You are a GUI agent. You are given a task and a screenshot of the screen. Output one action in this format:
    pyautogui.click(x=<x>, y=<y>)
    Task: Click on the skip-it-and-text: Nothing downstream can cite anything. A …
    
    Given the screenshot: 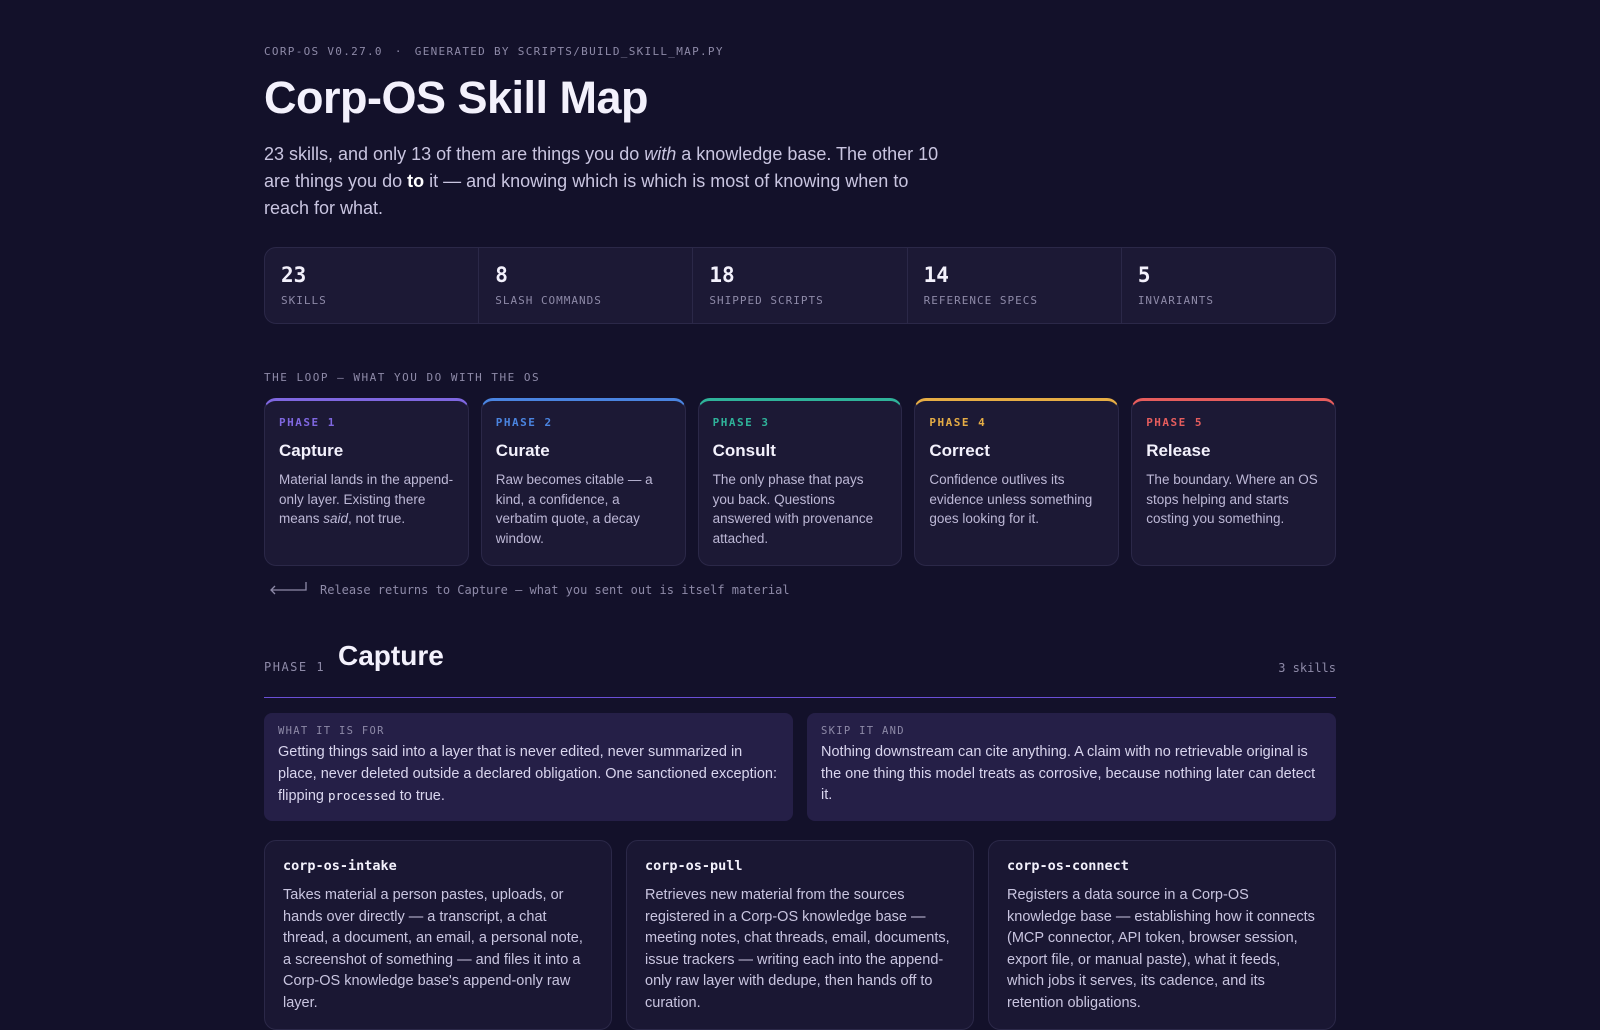 What is the action you would take?
    pyautogui.click(x=1068, y=773)
    